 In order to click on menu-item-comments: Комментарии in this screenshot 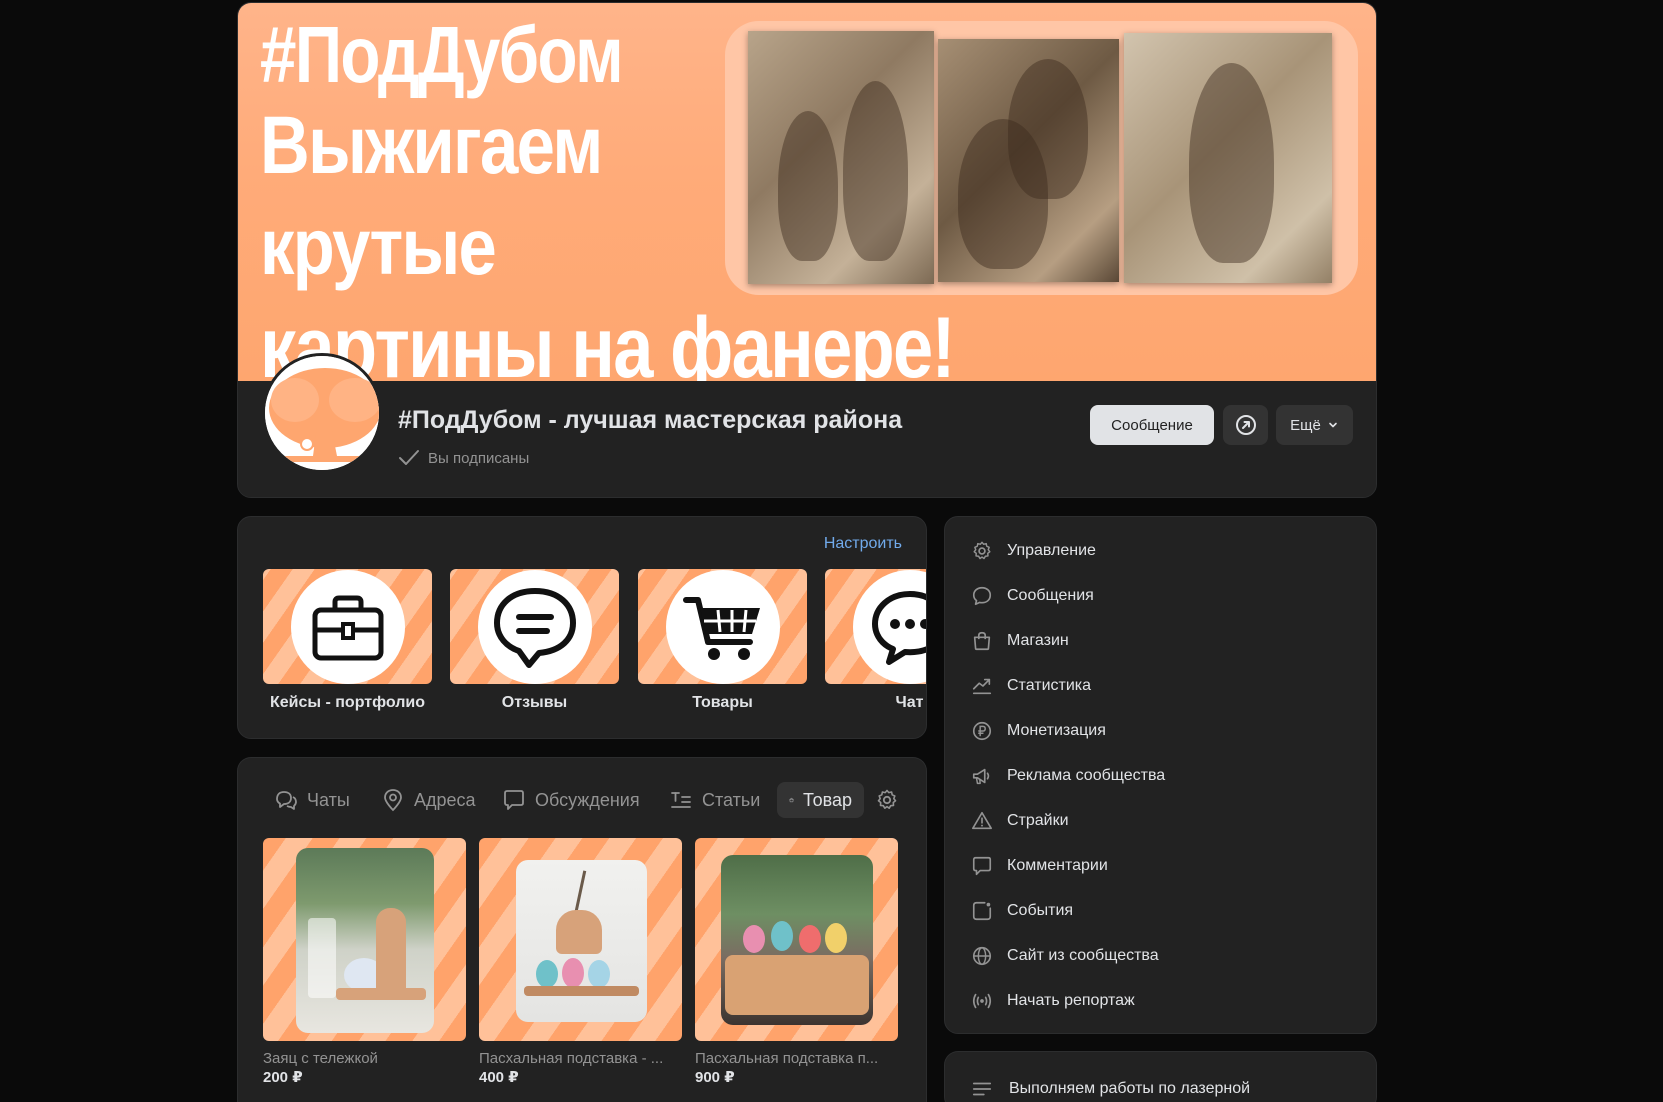, I will do `click(1039, 866)`.